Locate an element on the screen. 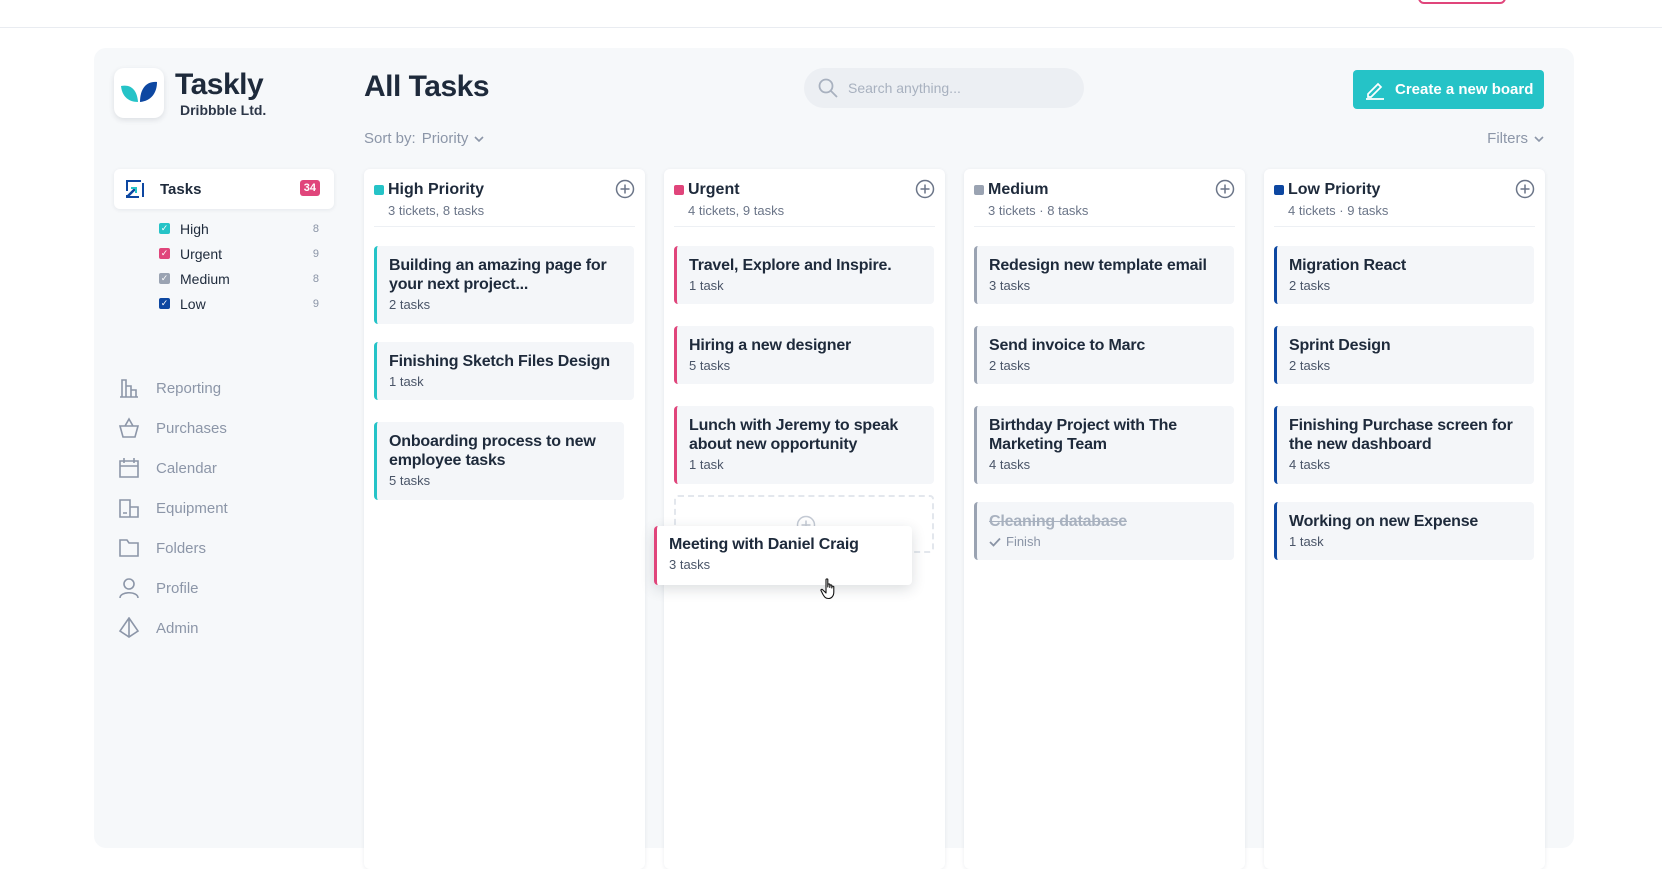 This screenshot has height=869, width=1662. search-input is located at coordinates (958, 88).